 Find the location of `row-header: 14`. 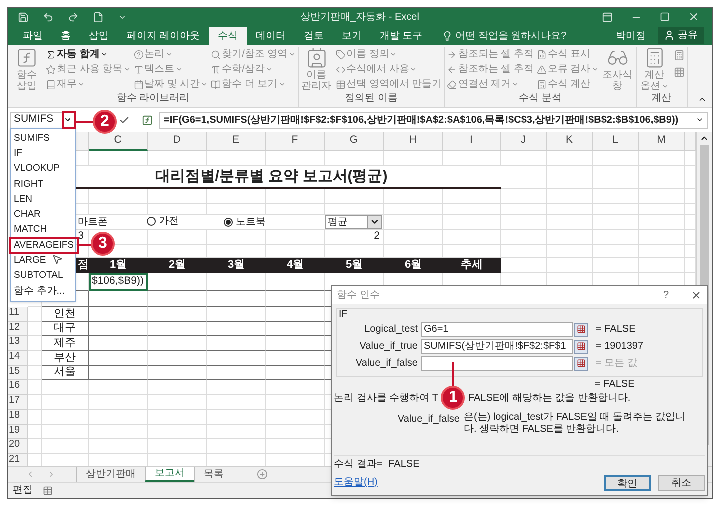

row-header: 14 is located at coordinates (18, 358).